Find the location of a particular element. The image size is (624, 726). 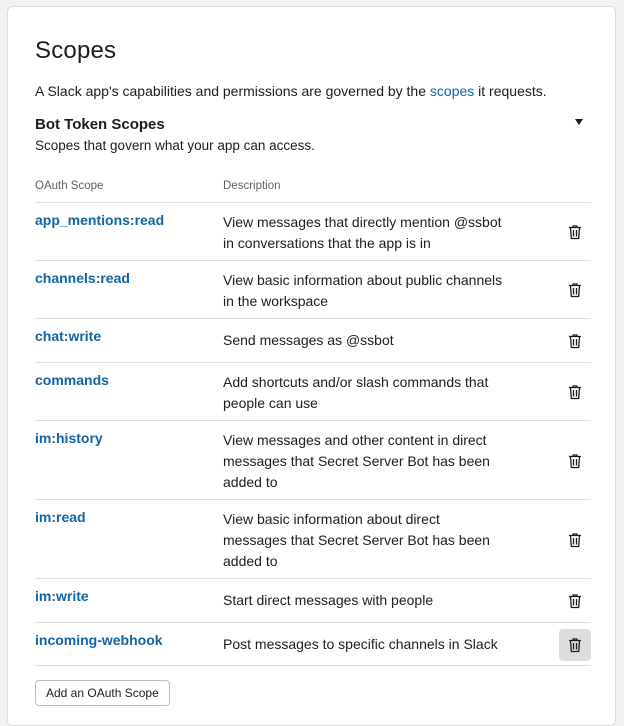

table-row: chat:write Send messages as @ssbot is located at coordinates (313, 340).